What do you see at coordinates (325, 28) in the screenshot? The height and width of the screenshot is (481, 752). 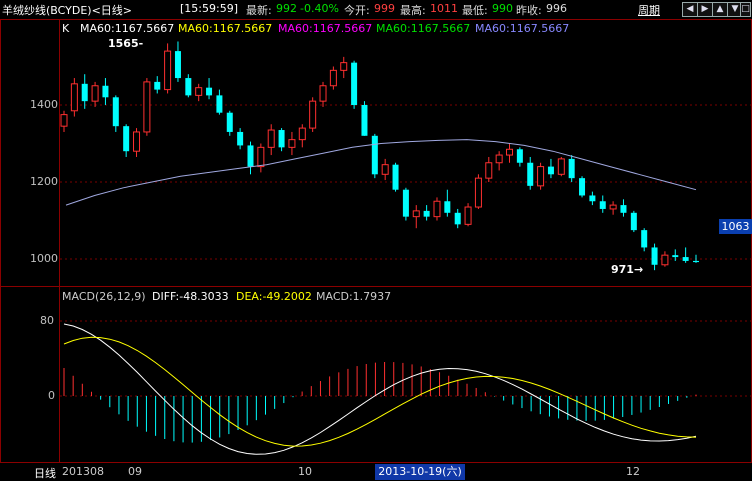 I see `ma-legend-3: MA60:1167.5667` at bounding box center [325, 28].